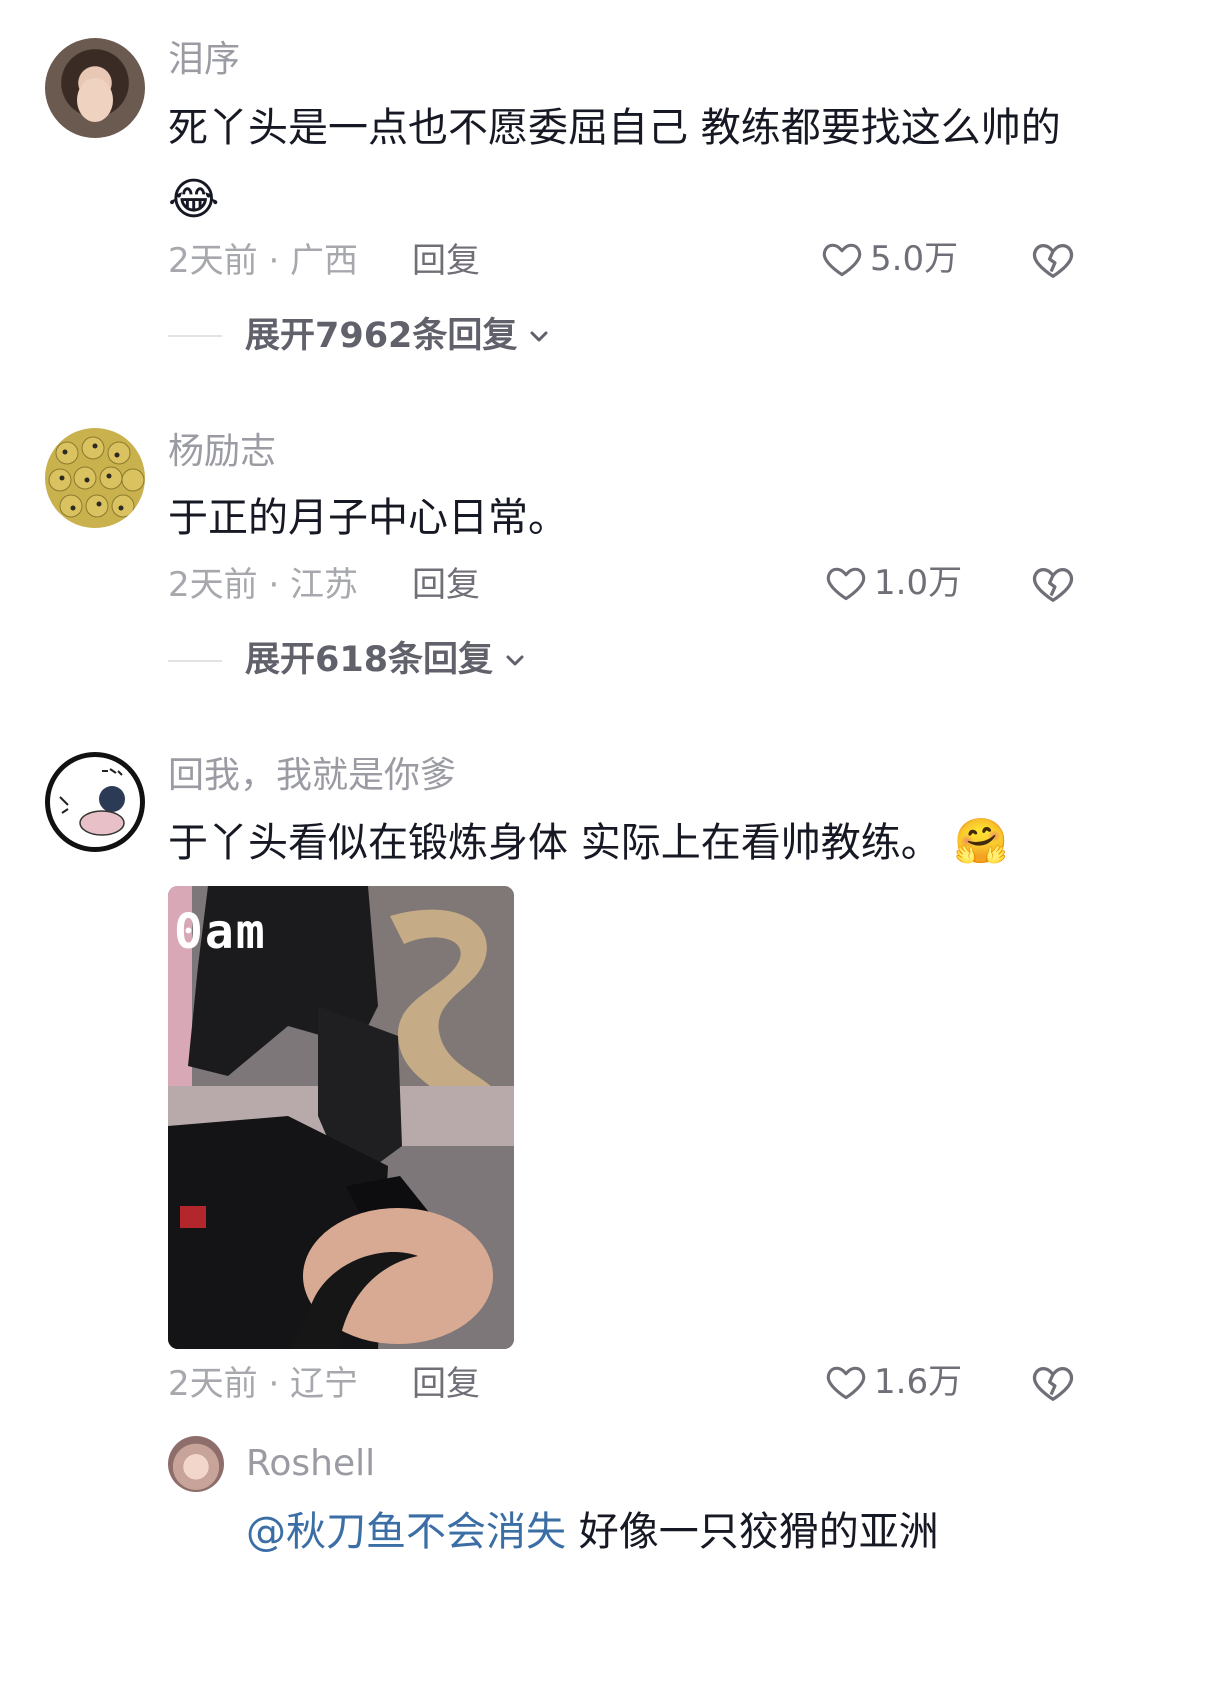 Image resolution: width=1206 pixels, height=1684 pixels. What do you see at coordinates (614, 165) in the screenshot?
I see `comment-text: 死丫头是一点也不愿委屈自己 教练都要找这么帅的😂` at bounding box center [614, 165].